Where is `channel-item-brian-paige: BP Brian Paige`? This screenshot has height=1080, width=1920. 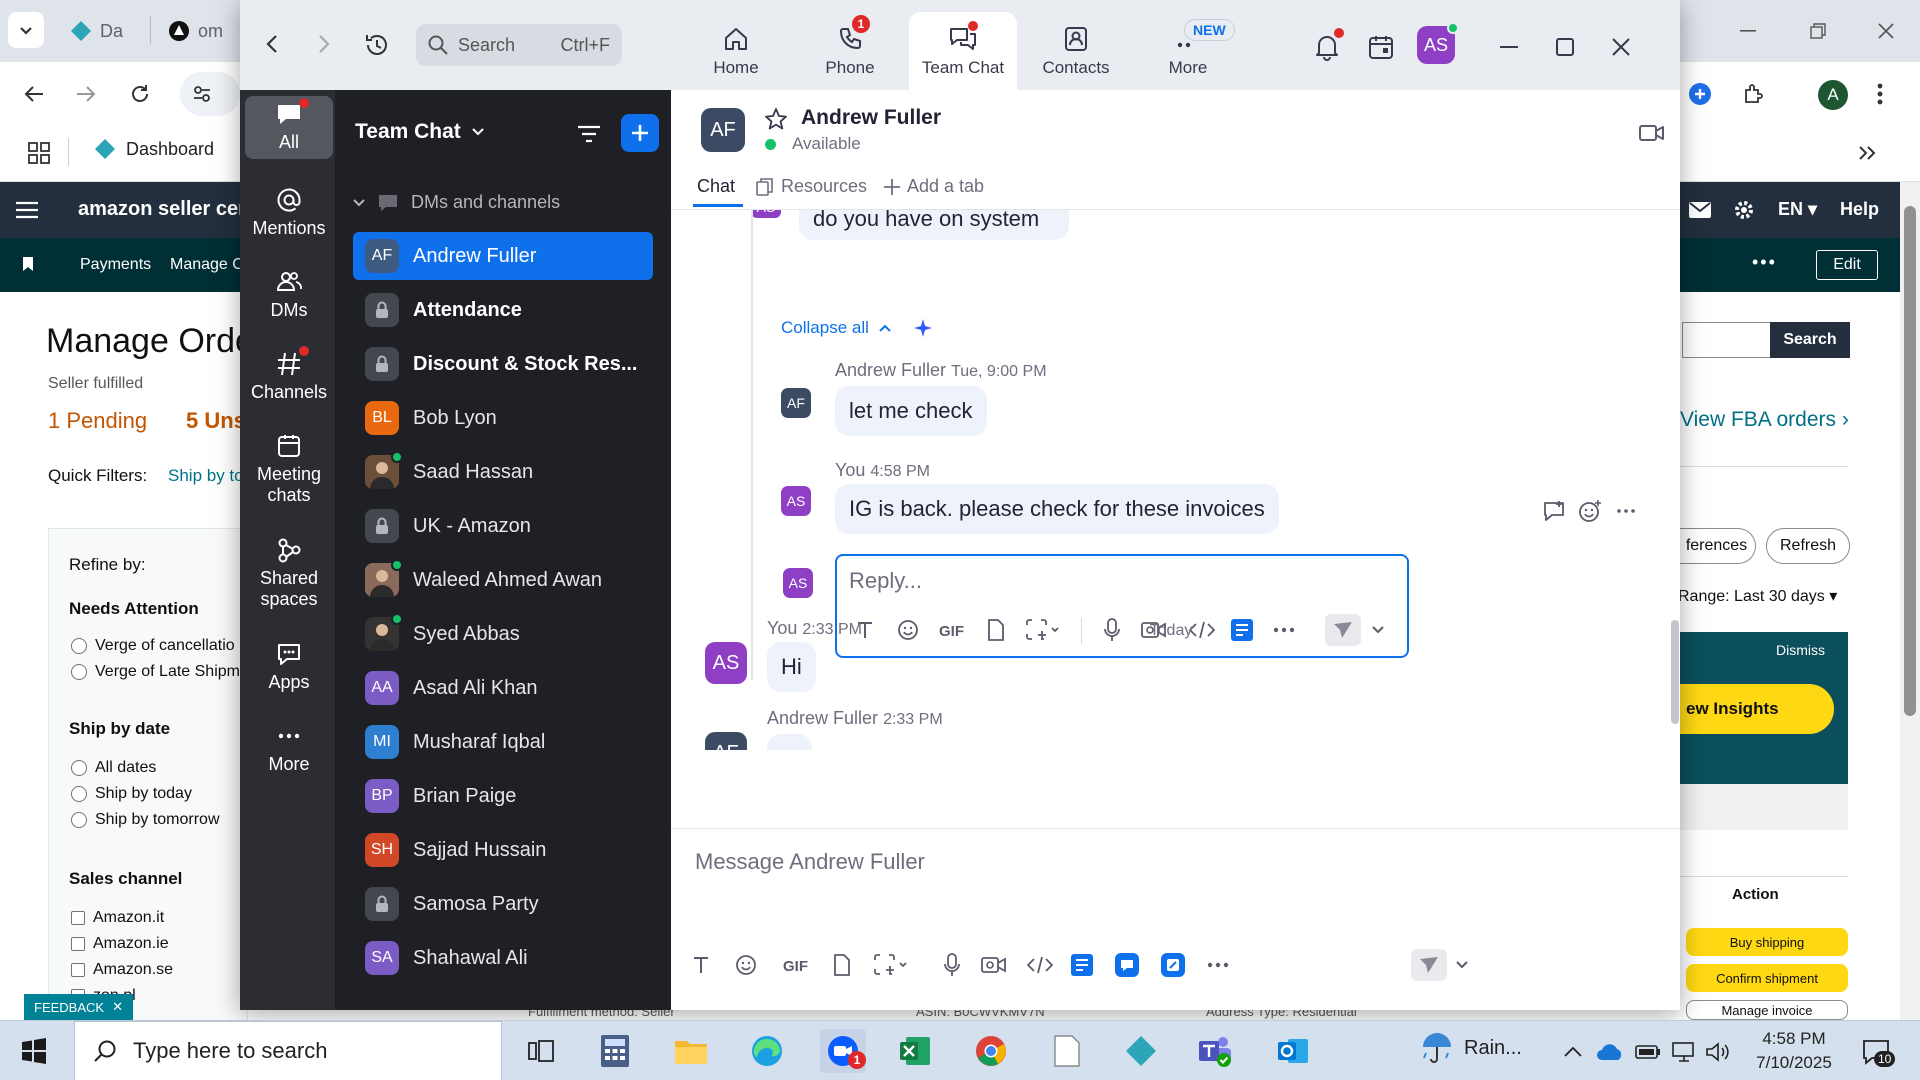
channel-item-brian-paige: BP Brian Paige is located at coordinates (503, 796).